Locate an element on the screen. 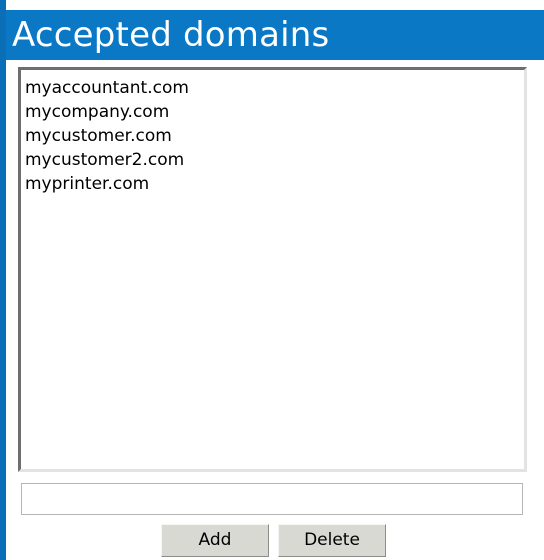 This screenshot has width=544, height=560. domain-list-item: mycustomer2.com is located at coordinates (274, 160).